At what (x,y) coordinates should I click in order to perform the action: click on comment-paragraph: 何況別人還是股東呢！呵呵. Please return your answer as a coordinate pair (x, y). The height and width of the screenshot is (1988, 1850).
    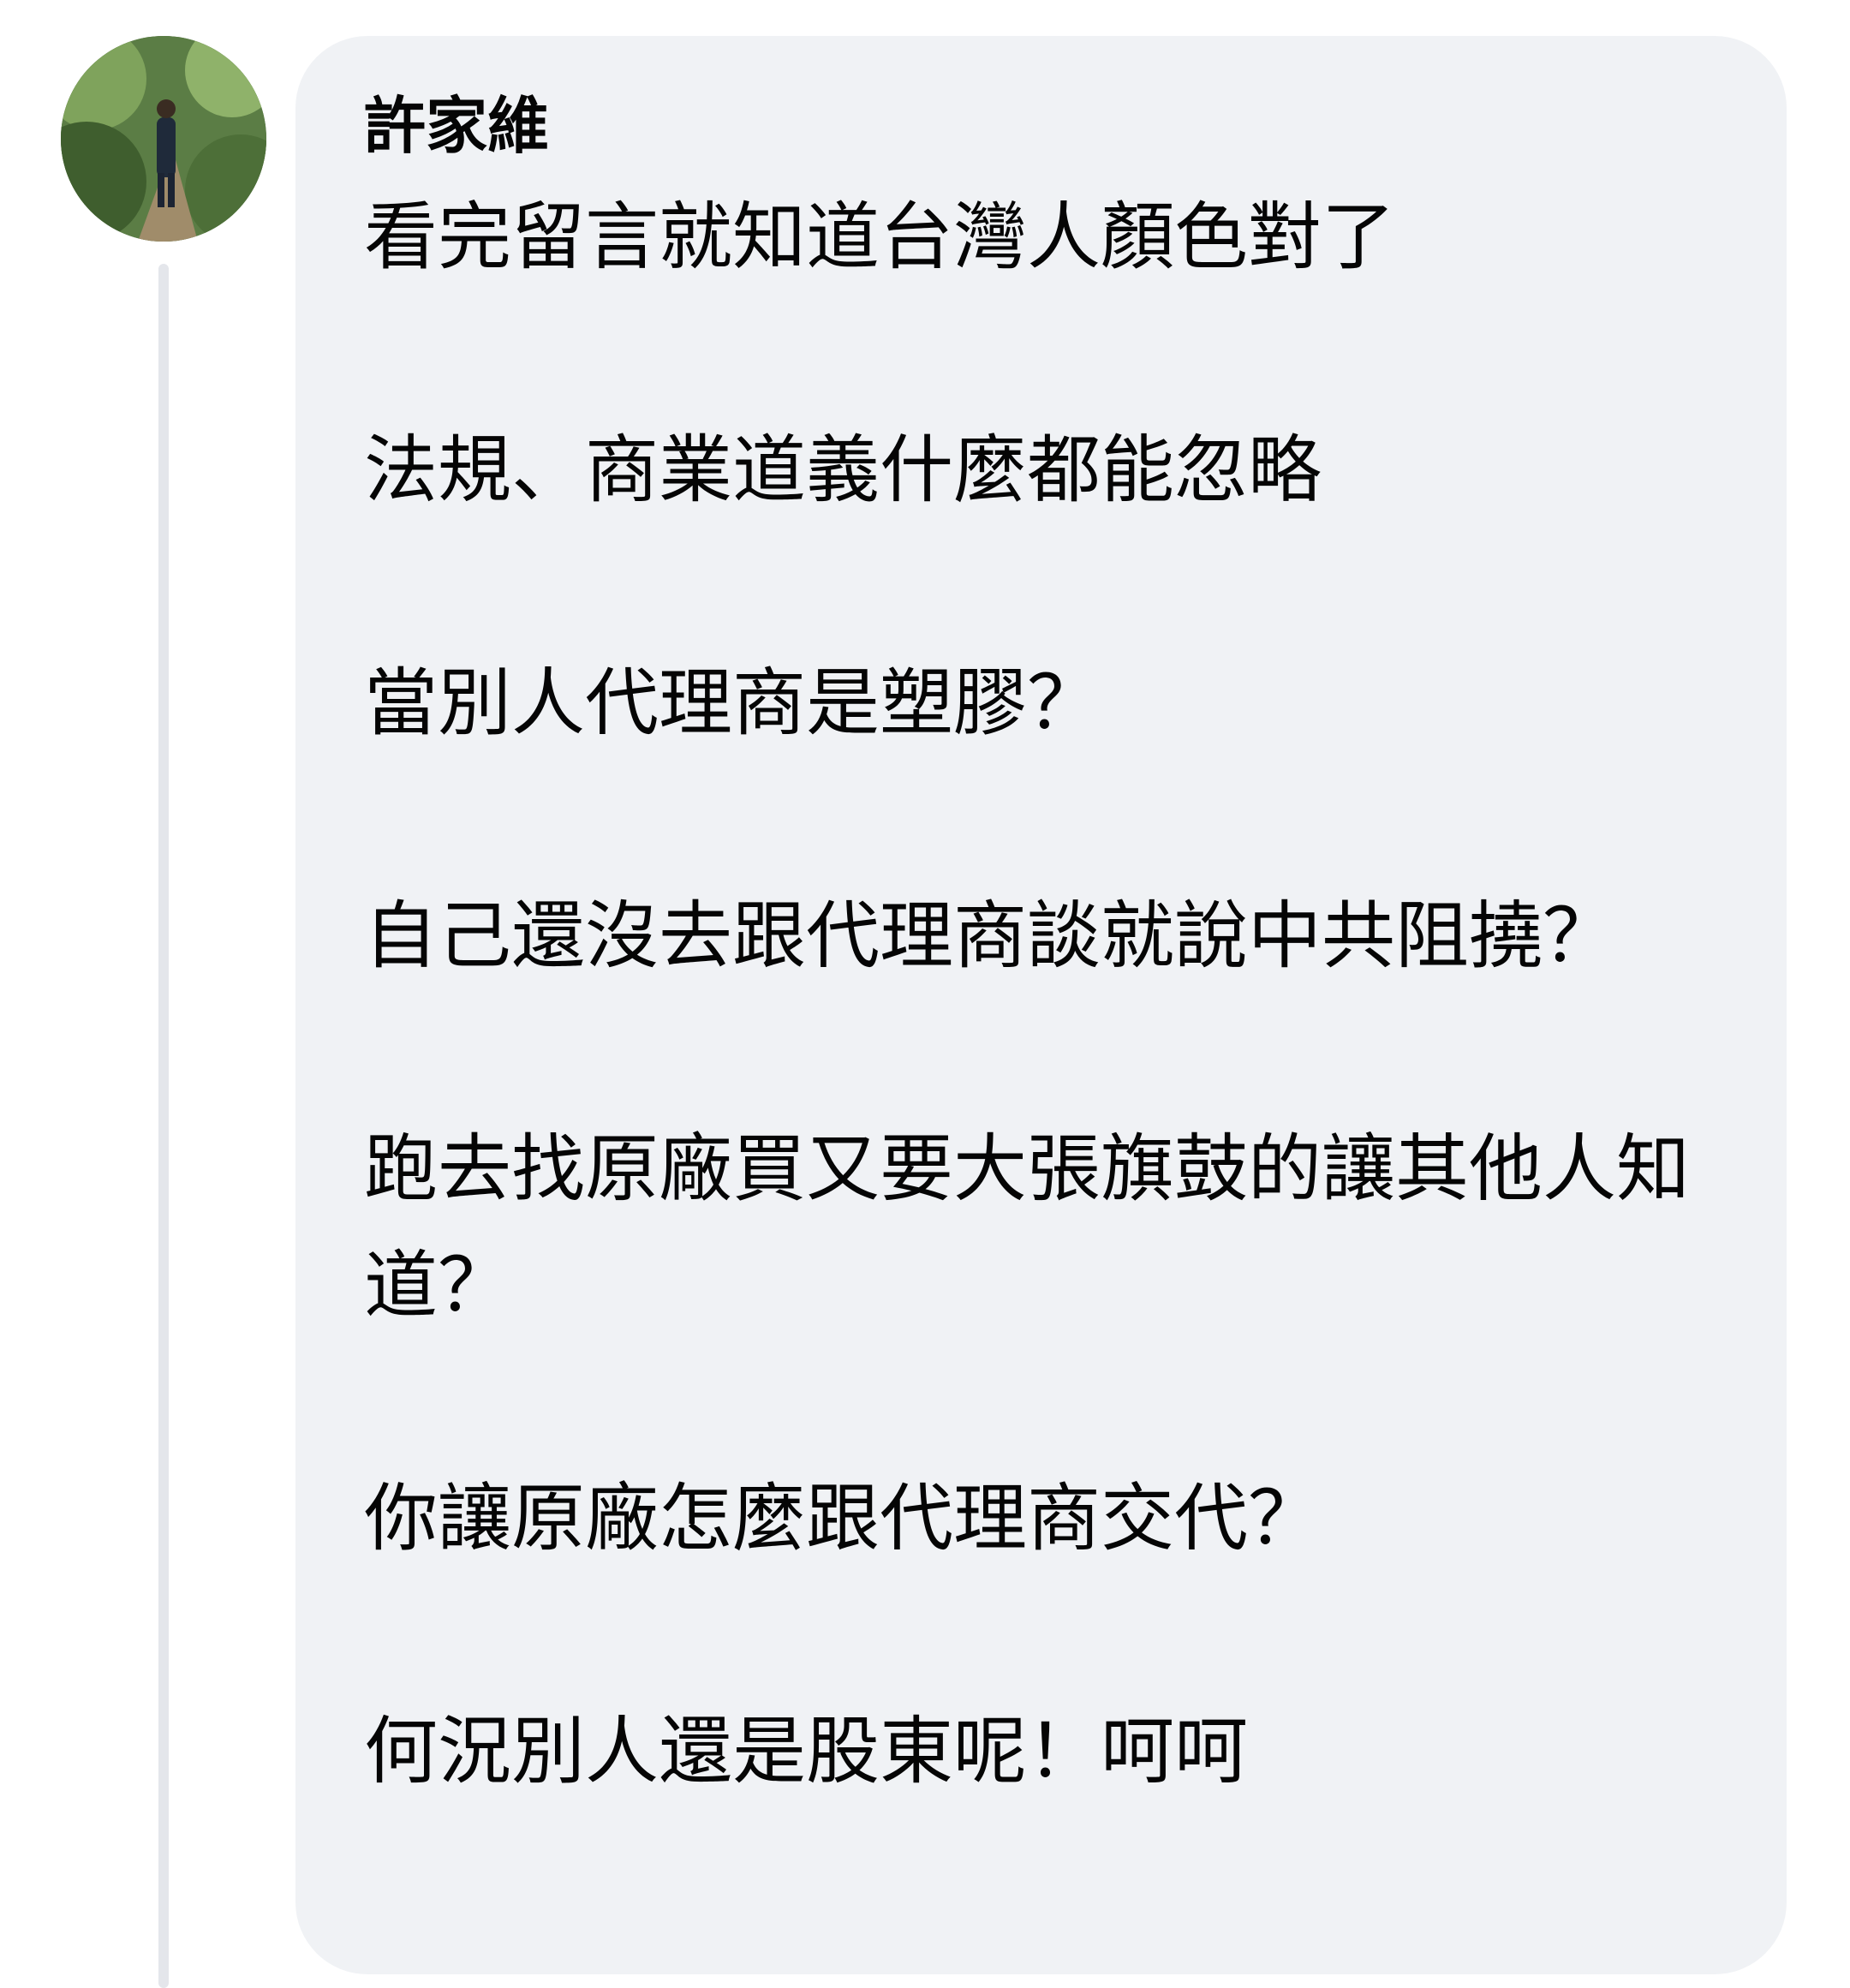
    Looking at the image, I should click on (806, 1751).